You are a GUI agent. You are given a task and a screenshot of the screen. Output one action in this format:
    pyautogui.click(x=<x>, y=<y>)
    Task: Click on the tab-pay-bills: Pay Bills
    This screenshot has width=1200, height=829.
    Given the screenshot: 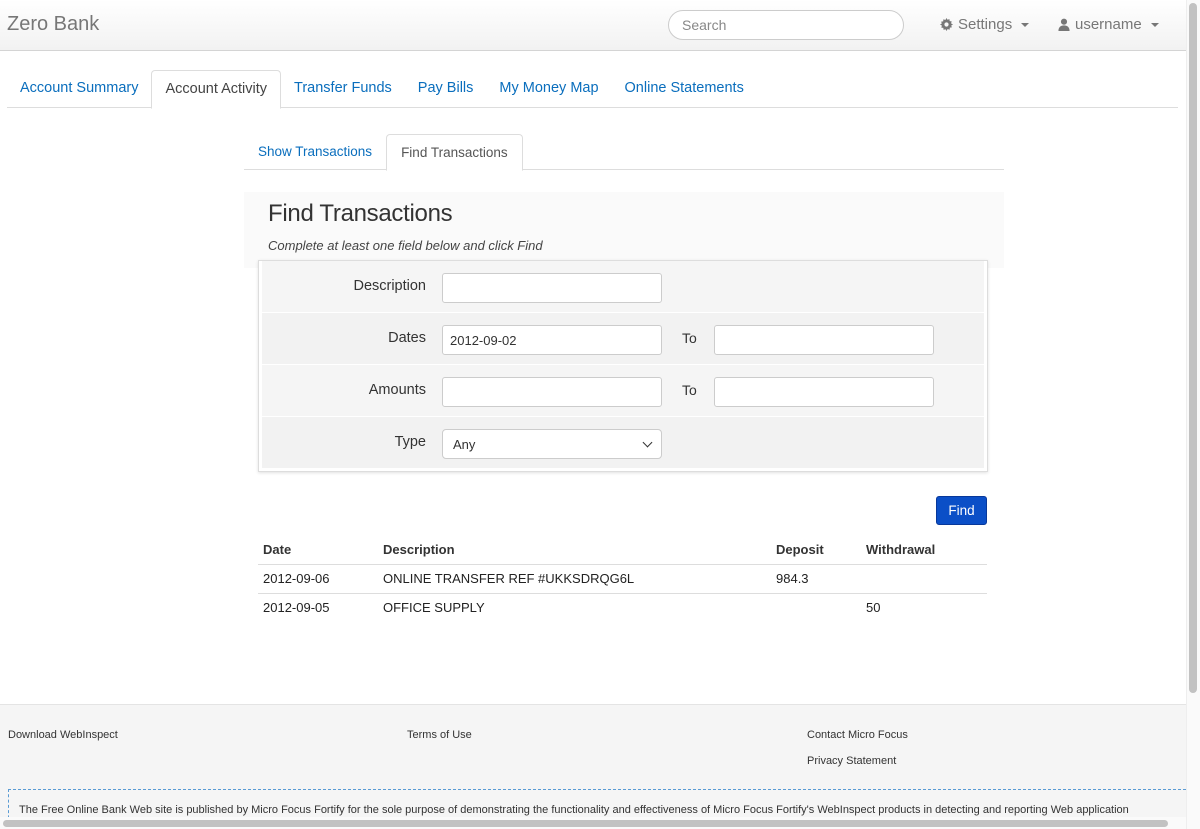 What is the action you would take?
    pyautogui.click(x=446, y=89)
    